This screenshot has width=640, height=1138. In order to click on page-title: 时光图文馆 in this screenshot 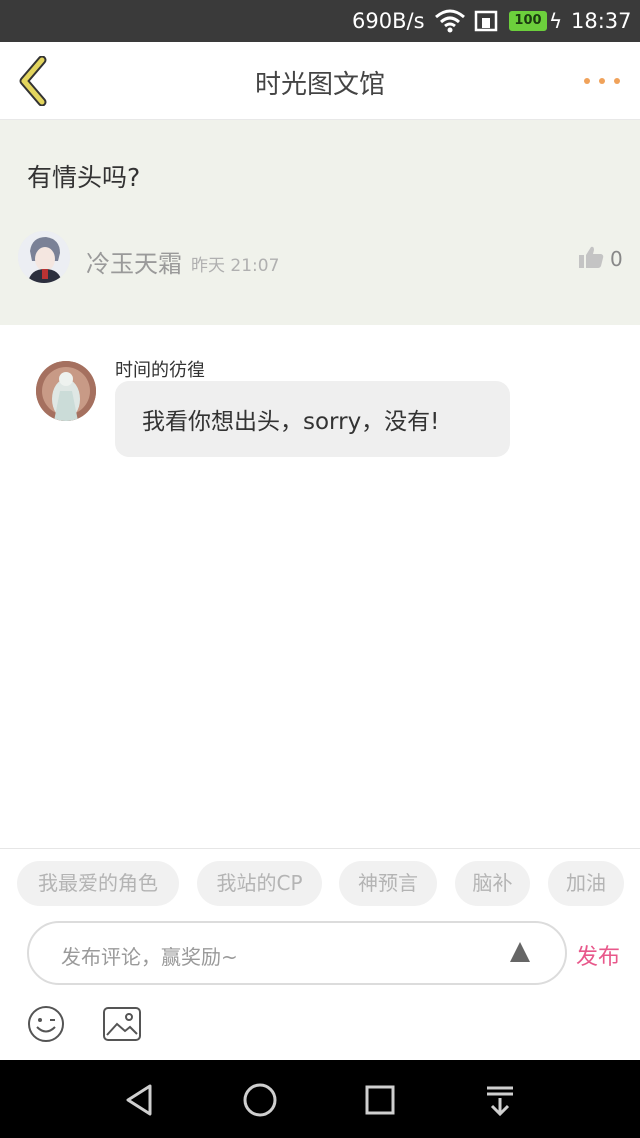, I will do `click(319, 85)`.